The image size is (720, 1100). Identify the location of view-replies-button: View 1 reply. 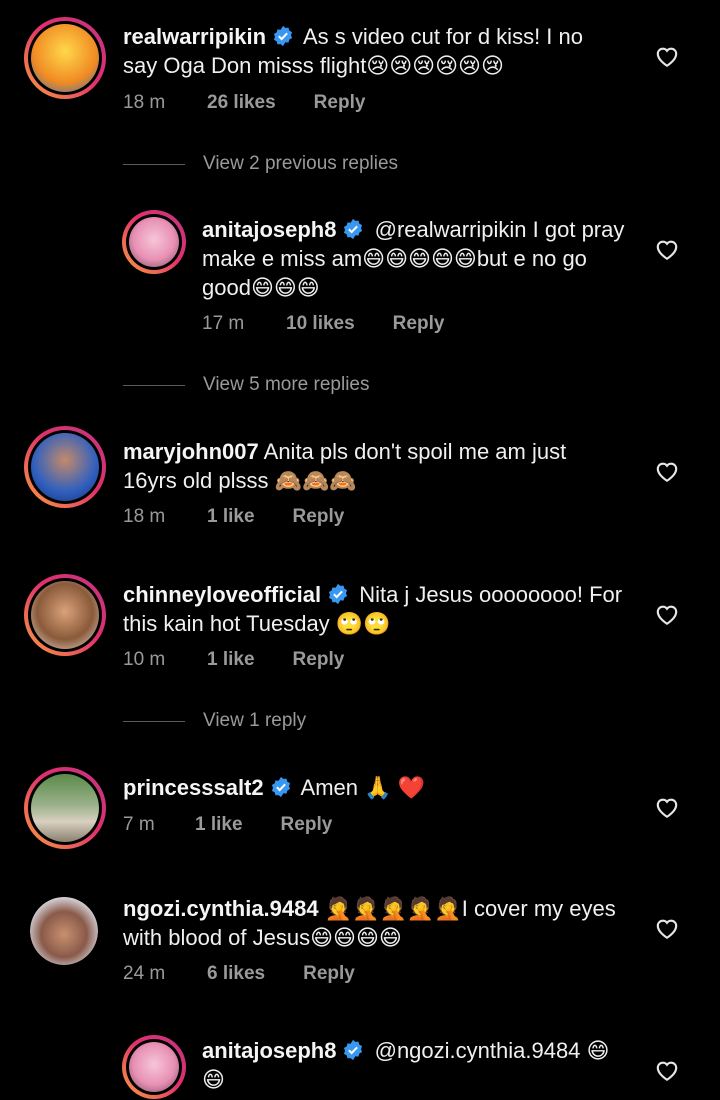
(214, 721).